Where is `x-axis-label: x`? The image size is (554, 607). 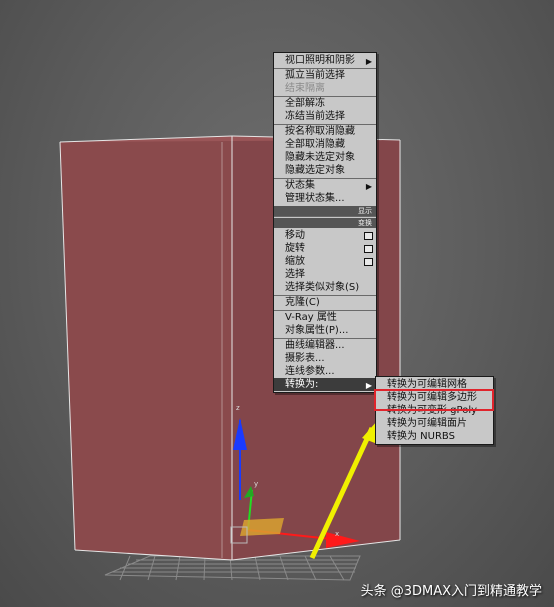 x-axis-label: x is located at coordinates (337, 534).